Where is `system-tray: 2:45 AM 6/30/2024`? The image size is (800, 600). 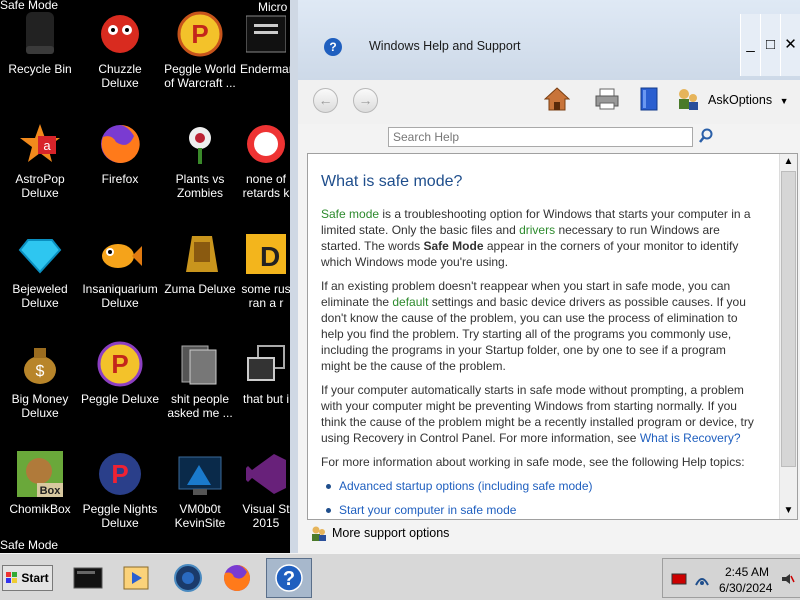
system-tray: 2:45 AM 6/30/2024 is located at coordinates (731, 578).